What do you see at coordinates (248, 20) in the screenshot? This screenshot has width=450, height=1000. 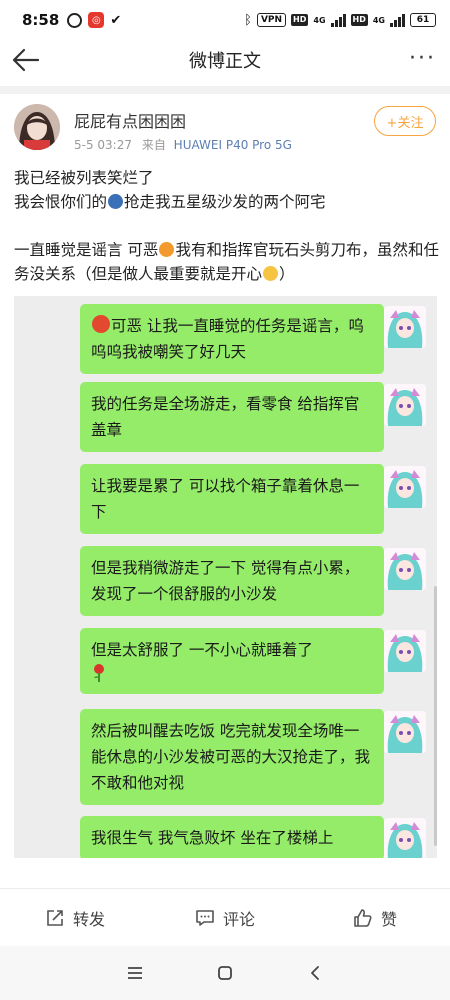 I see `bluetooth-icon: ᛒ` at bounding box center [248, 20].